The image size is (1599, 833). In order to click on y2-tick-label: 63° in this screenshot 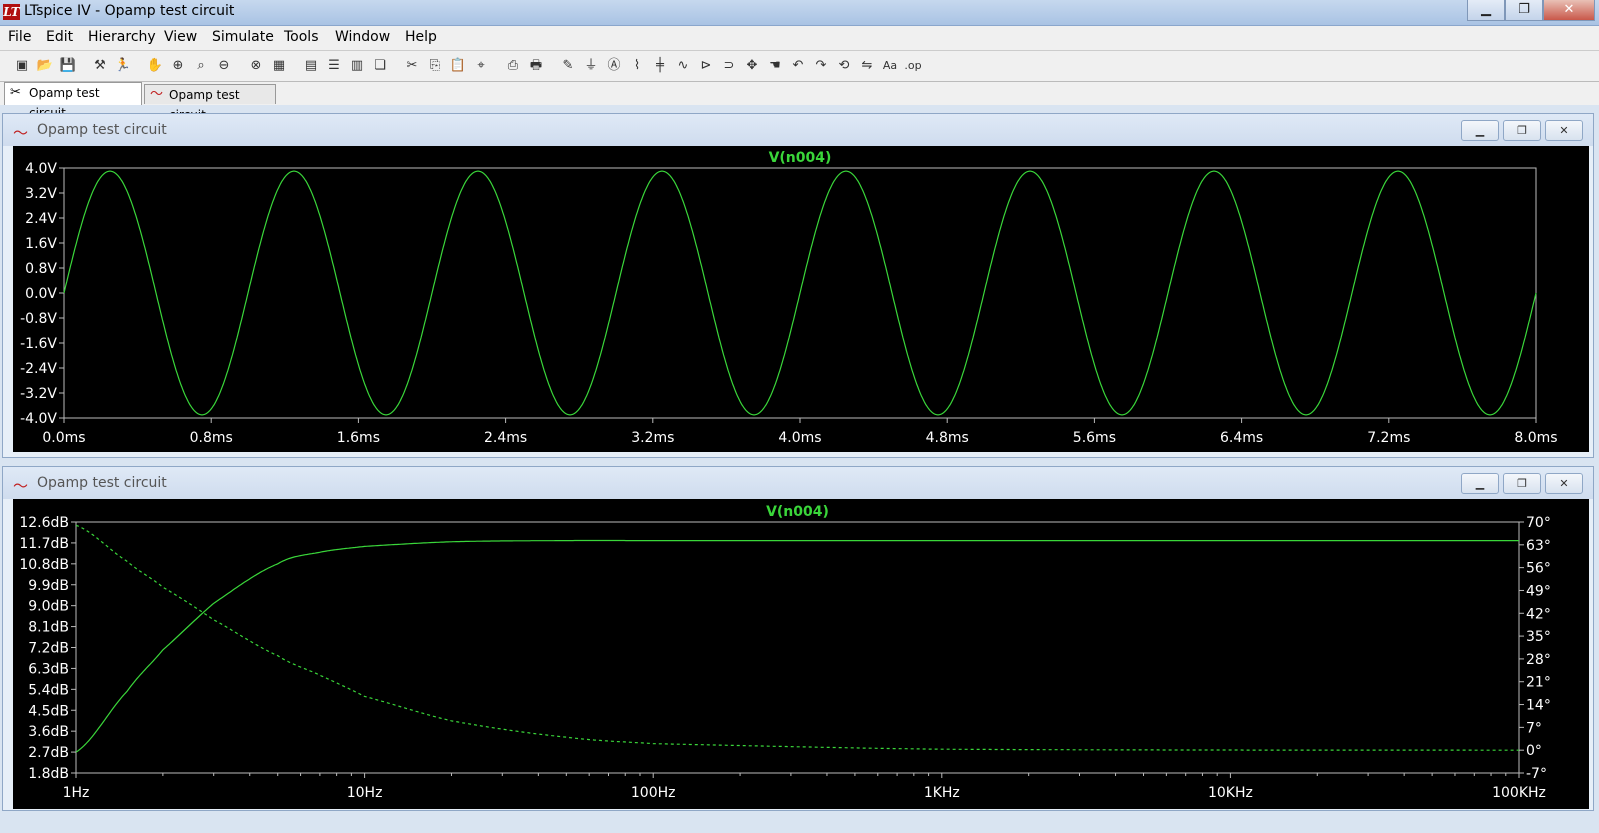, I will do `click(1538, 546)`.